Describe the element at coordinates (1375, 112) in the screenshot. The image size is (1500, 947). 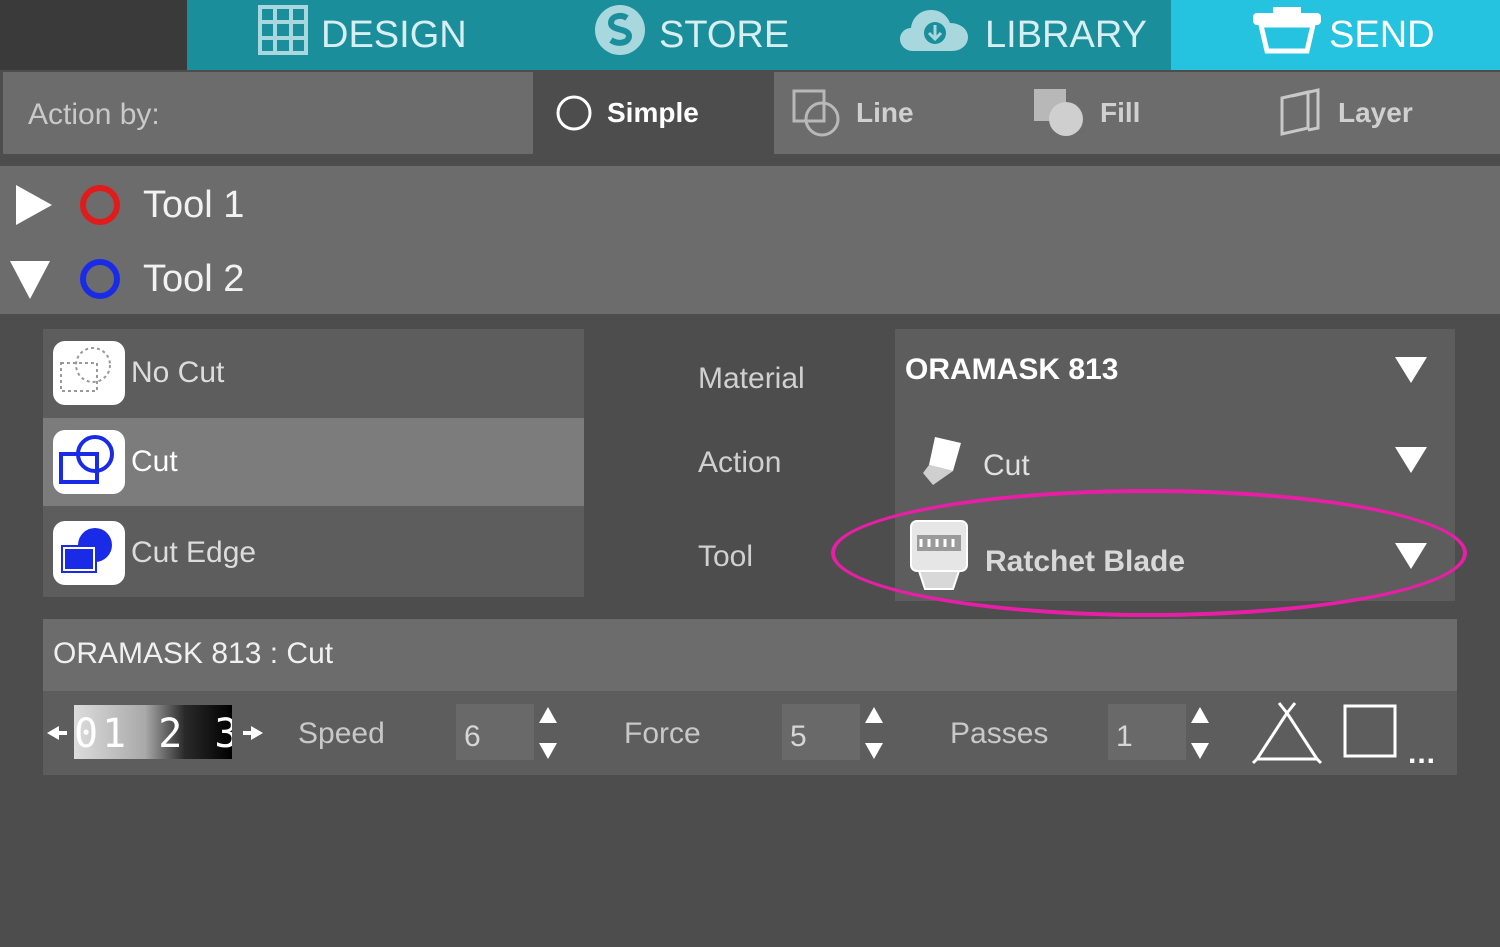
I see `mode-layer-label: Layer` at that location.